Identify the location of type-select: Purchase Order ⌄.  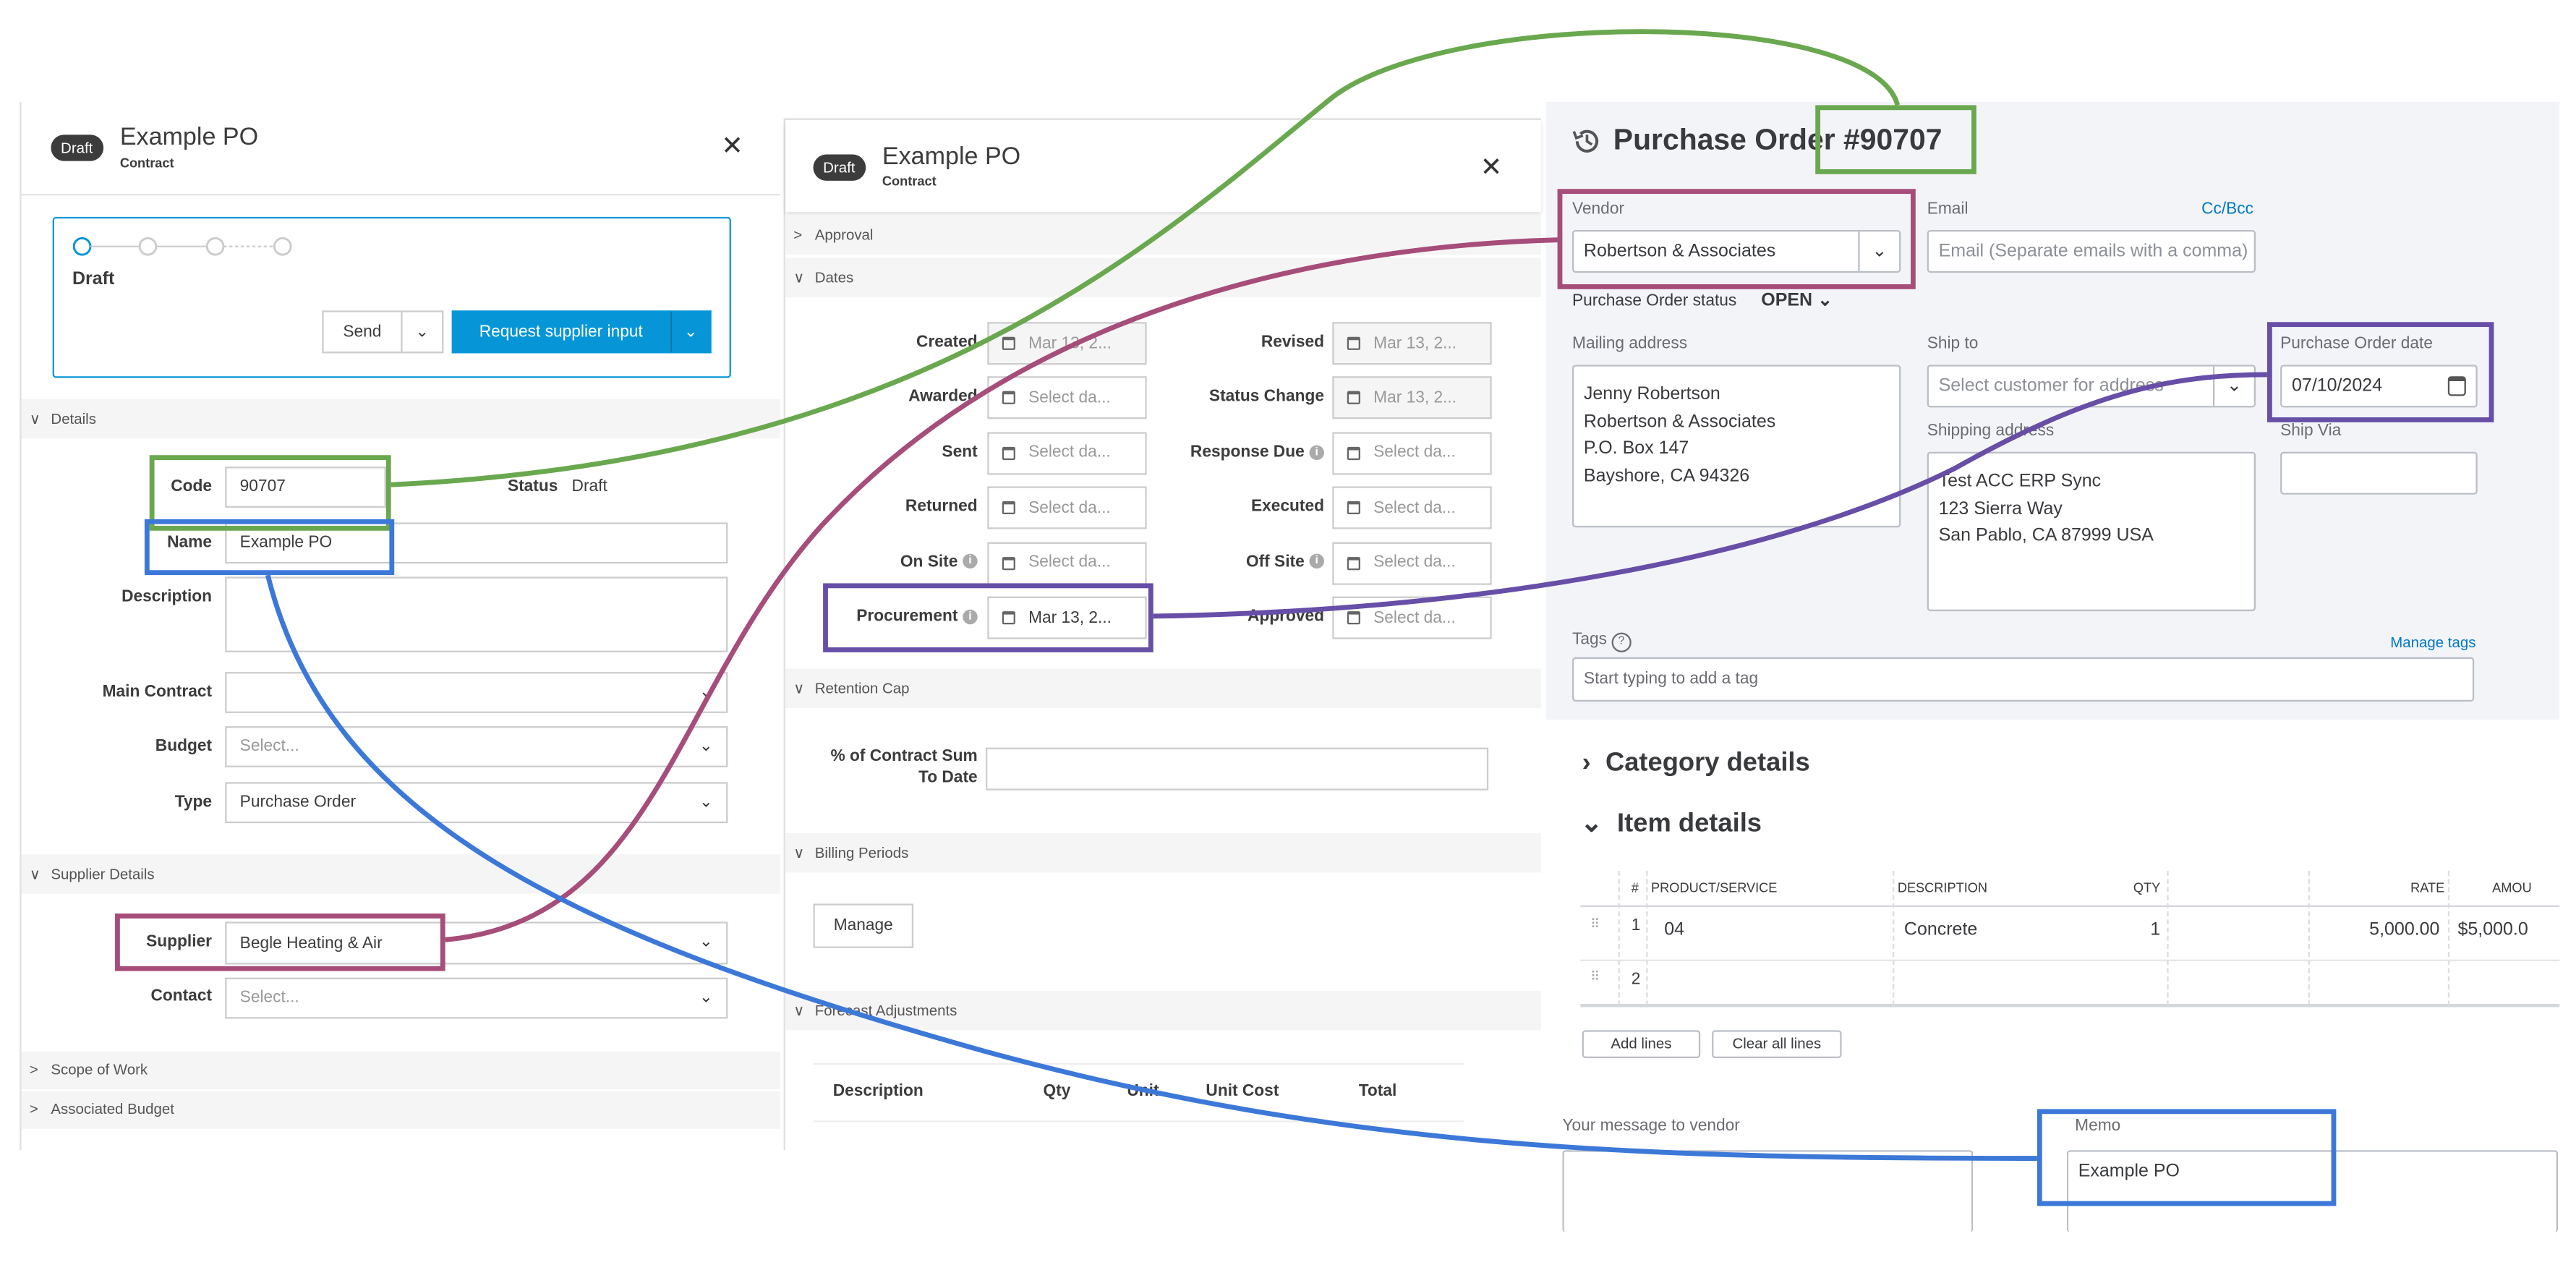
(477, 803).